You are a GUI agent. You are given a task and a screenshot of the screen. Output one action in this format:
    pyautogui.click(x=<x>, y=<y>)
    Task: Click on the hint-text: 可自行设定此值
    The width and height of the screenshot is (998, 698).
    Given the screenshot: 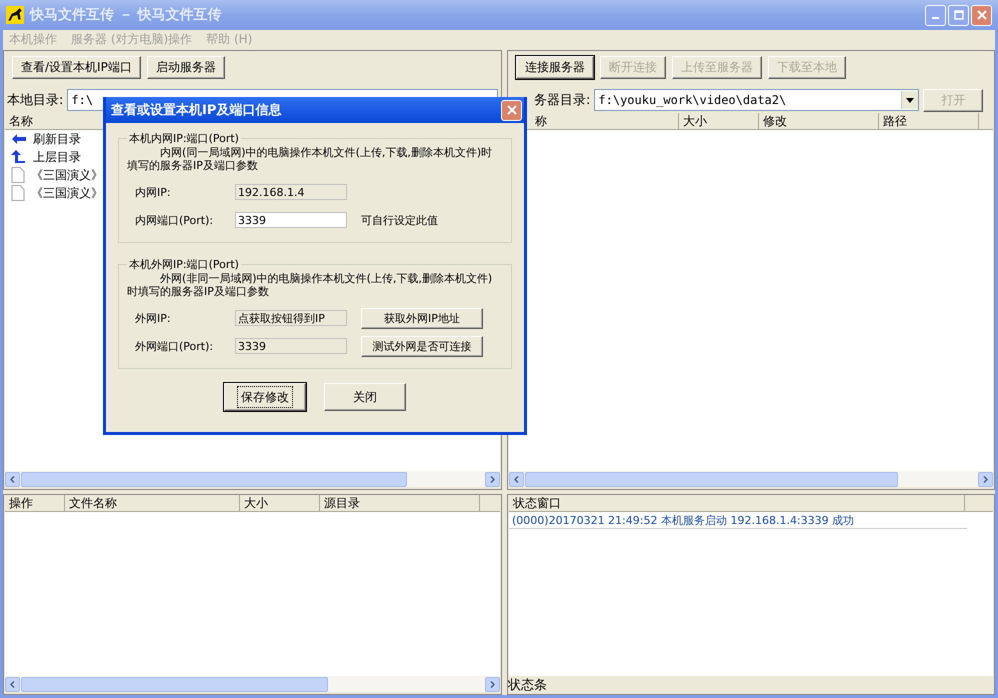 What is the action you would take?
    pyautogui.click(x=399, y=220)
    